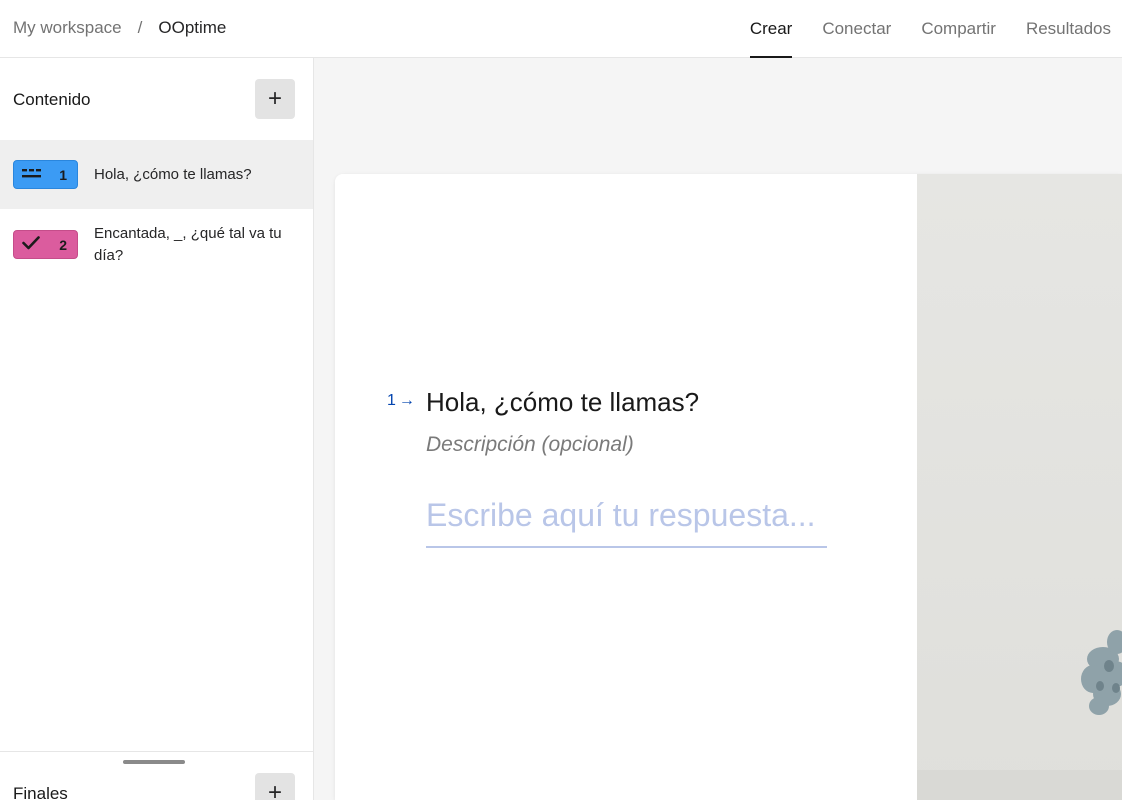  What do you see at coordinates (1101, 715) in the screenshot?
I see `plant-image` at bounding box center [1101, 715].